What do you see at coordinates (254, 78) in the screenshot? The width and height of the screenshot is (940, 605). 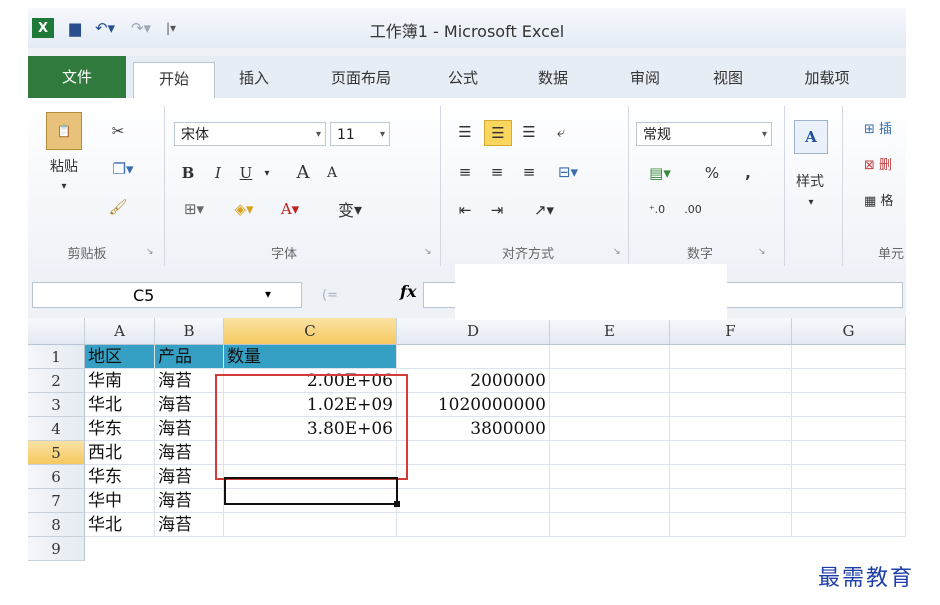 I see `tab-insert: 插入` at bounding box center [254, 78].